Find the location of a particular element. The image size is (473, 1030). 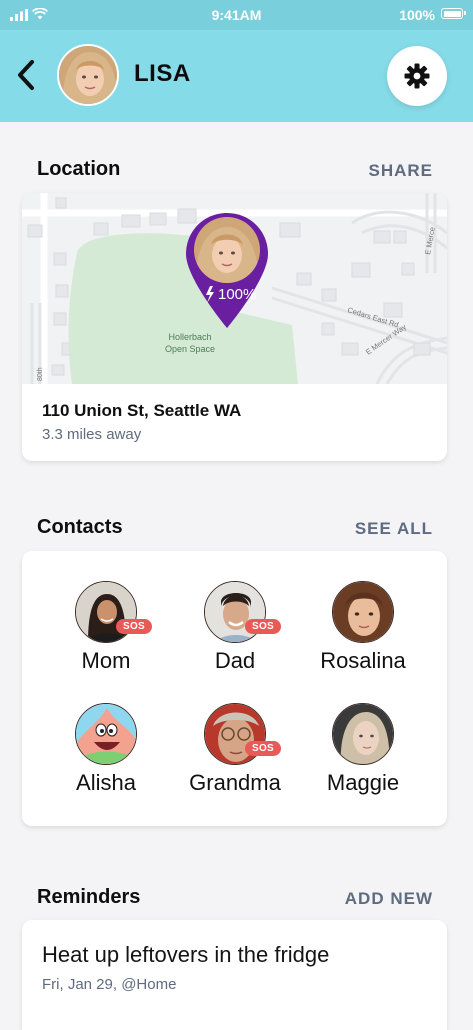

reminder-meta: Fri, Jan 29, @Home is located at coordinates (109, 984).